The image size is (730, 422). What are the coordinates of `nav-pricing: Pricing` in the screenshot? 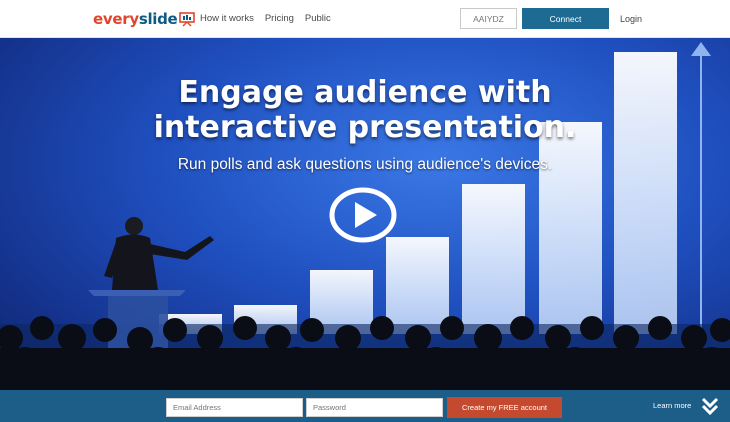 It's located at (279, 18).